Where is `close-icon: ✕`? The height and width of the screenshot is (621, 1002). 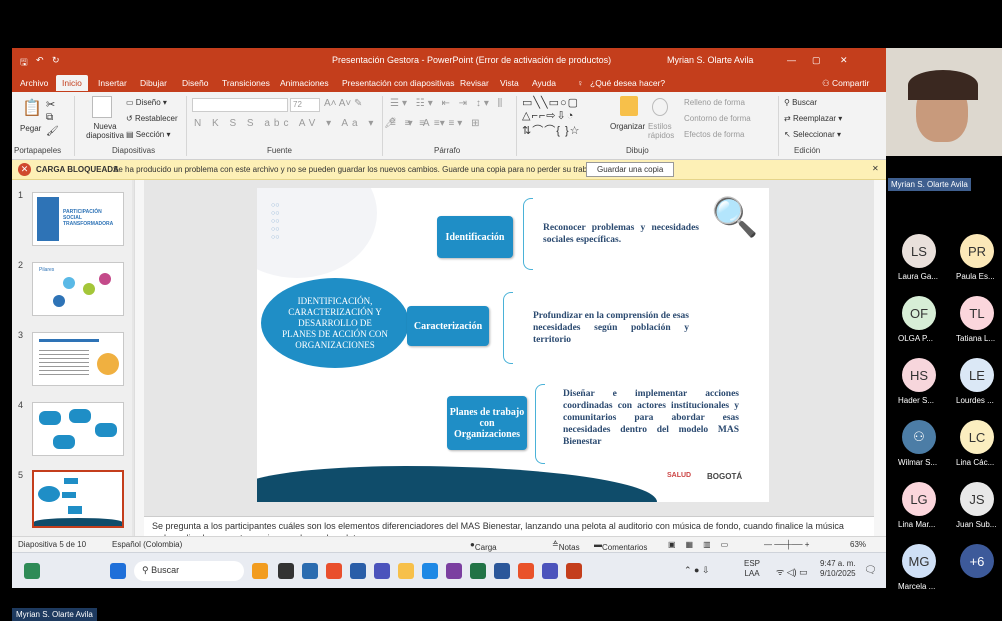 close-icon: ✕ is located at coordinates (844, 60).